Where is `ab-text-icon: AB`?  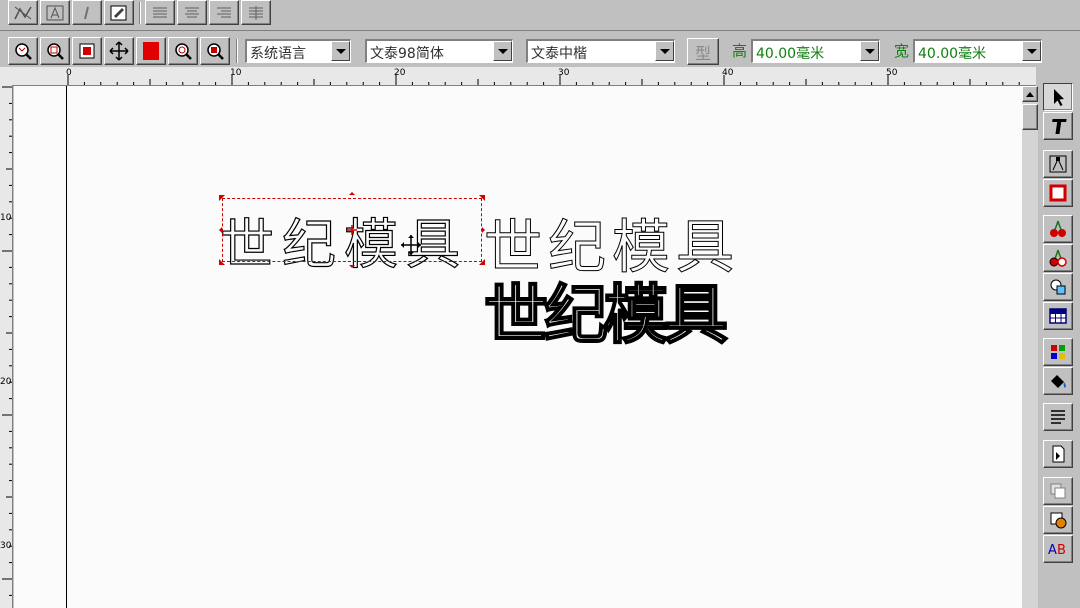 ab-text-icon: AB is located at coordinates (1058, 549).